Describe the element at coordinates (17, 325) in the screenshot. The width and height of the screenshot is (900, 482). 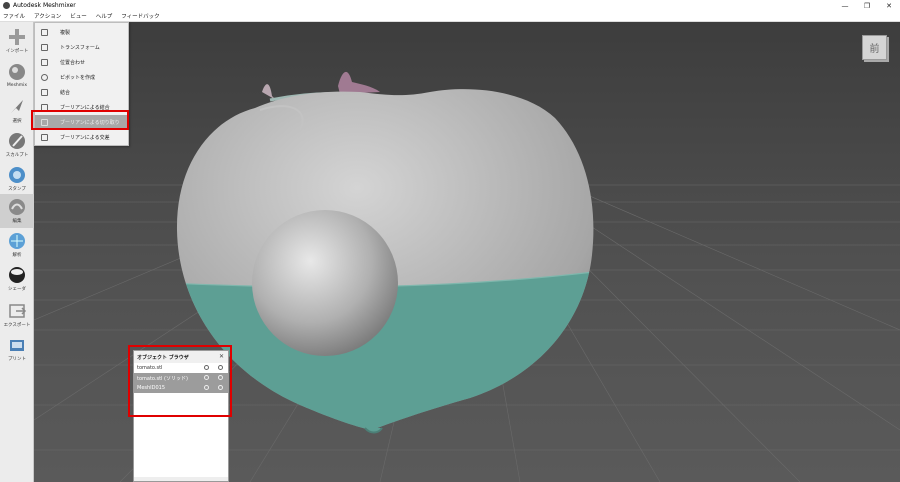
I see `tool-export-label: エクスポート` at that location.